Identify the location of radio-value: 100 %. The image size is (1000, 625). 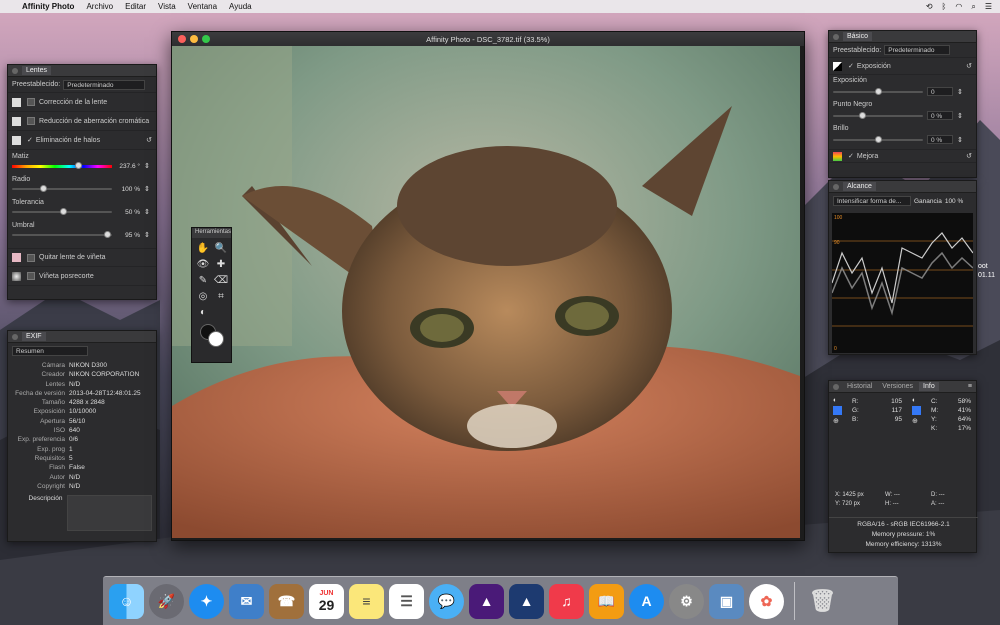
(128, 189).